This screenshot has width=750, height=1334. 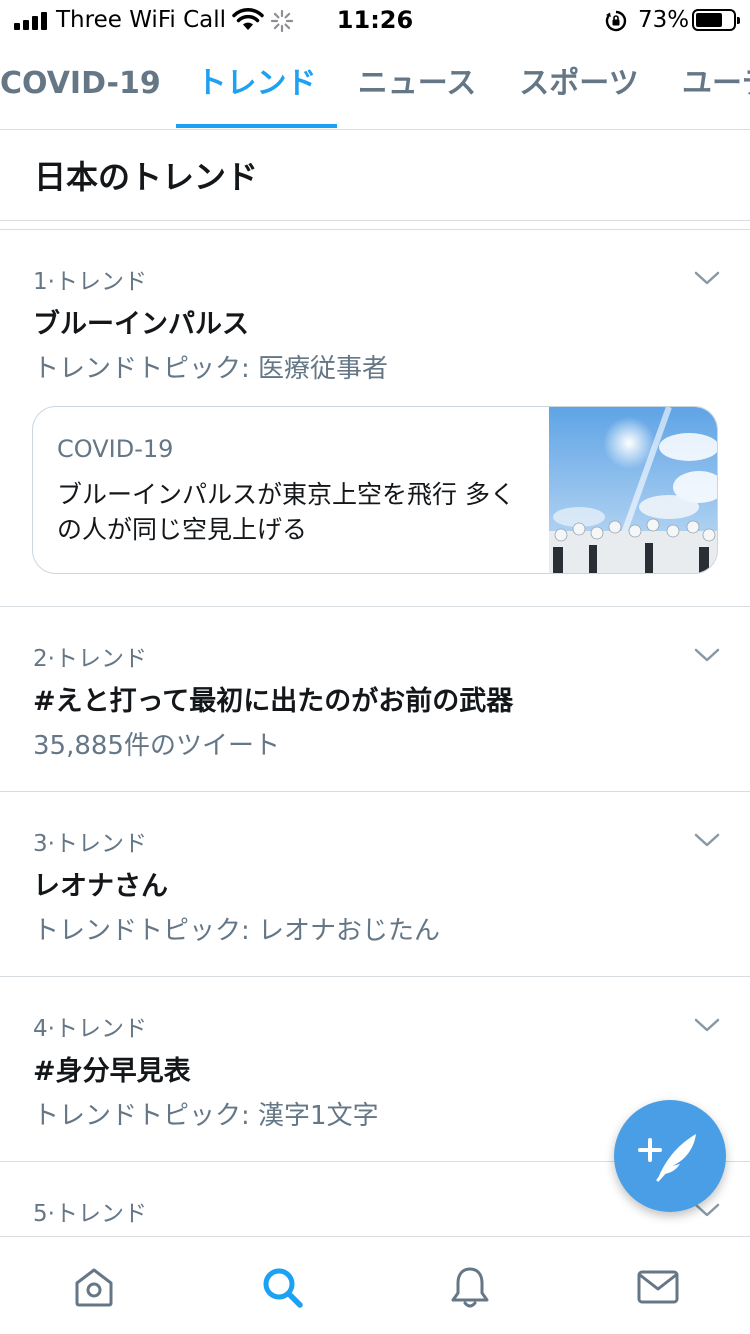 I want to click on card-category: COVID-19, so click(x=115, y=449).